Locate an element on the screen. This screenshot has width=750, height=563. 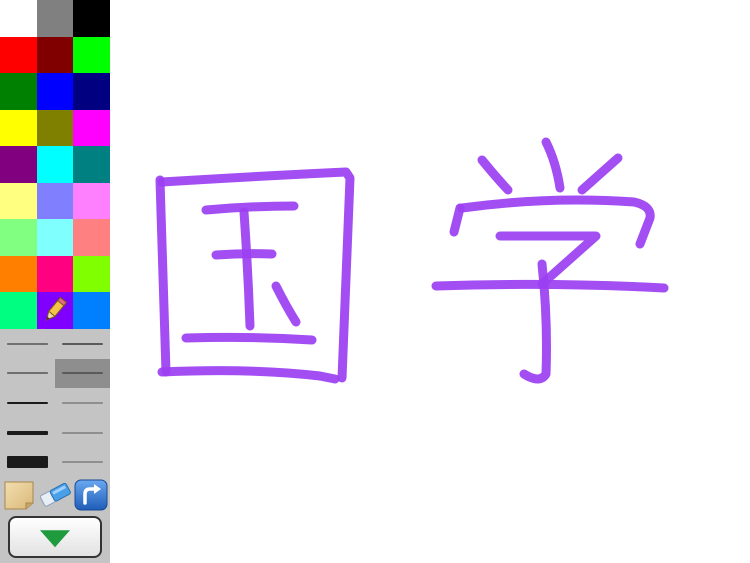
color-palette is located at coordinates (55, 164).